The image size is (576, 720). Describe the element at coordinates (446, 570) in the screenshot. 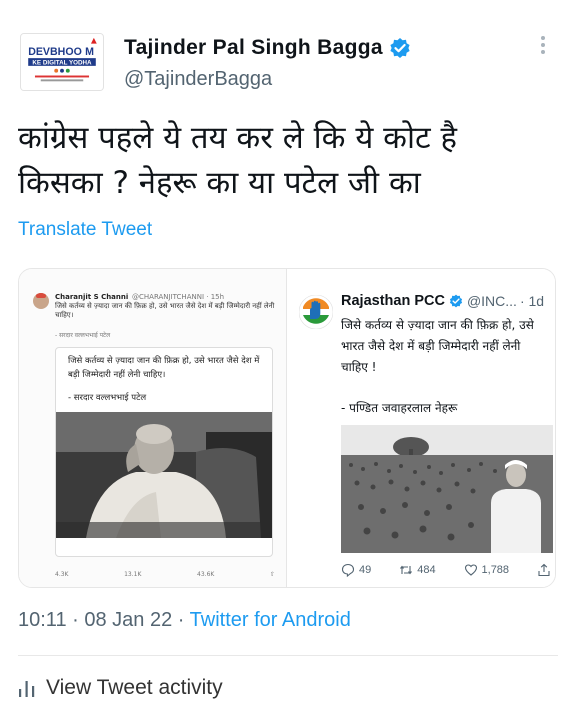

I see `embedded-actions-right: 49 484 1,788` at that location.